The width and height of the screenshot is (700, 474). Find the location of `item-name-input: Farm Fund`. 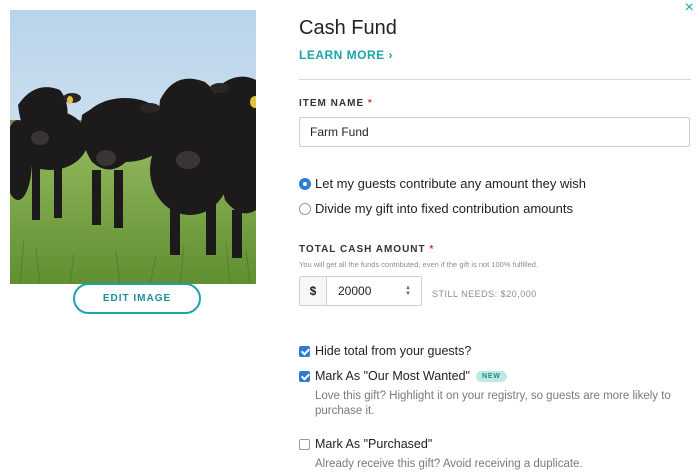

item-name-input: Farm Fund is located at coordinates (494, 132).